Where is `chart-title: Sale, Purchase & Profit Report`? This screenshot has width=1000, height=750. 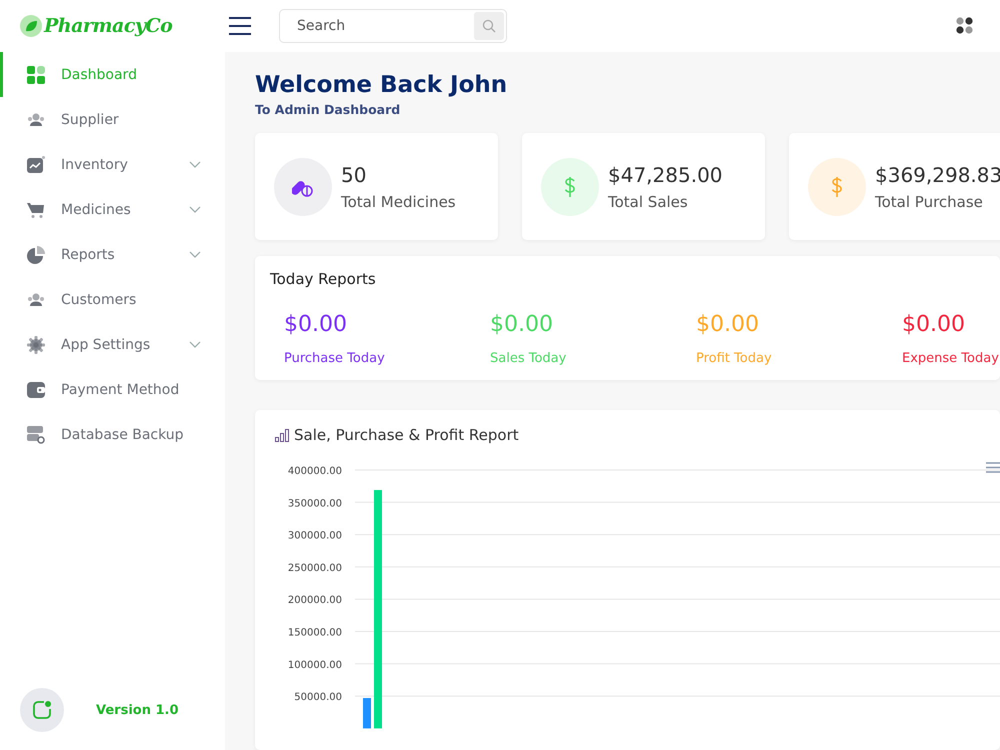
chart-title: Sale, Purchase & Profit Report is located at coordinates (406, 435).